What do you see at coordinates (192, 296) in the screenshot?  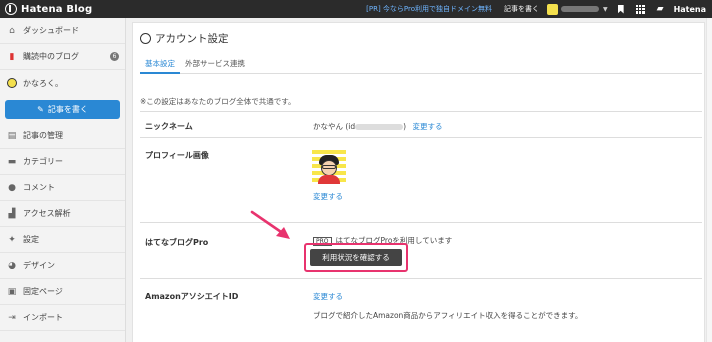 I see `amazon-associate-label: AmazonアソシエイトID` at bounding box center [192, 296].